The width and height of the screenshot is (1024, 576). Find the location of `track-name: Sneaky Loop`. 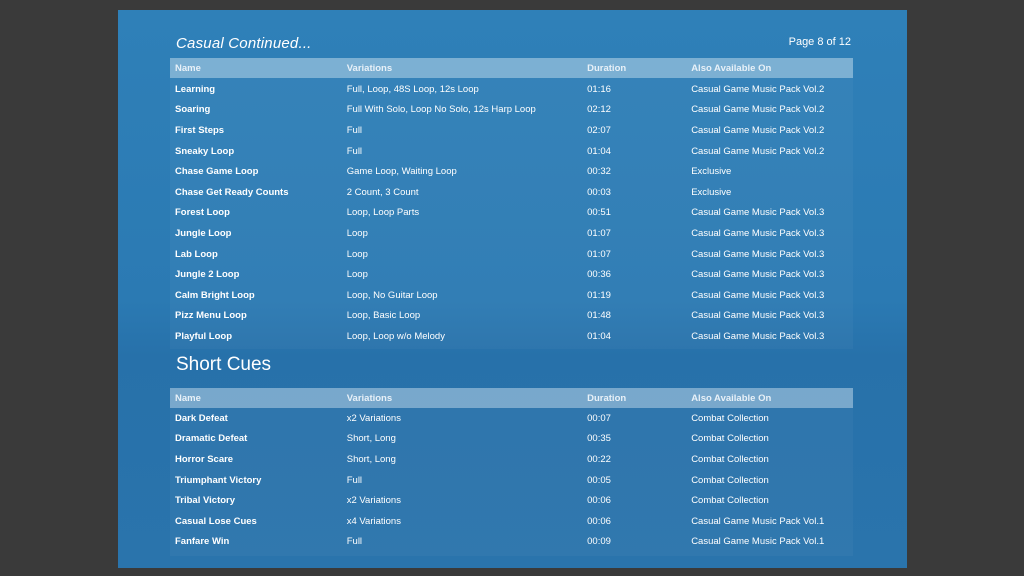

track-name: Sneaky Loop is located at coordinates (205, 151).